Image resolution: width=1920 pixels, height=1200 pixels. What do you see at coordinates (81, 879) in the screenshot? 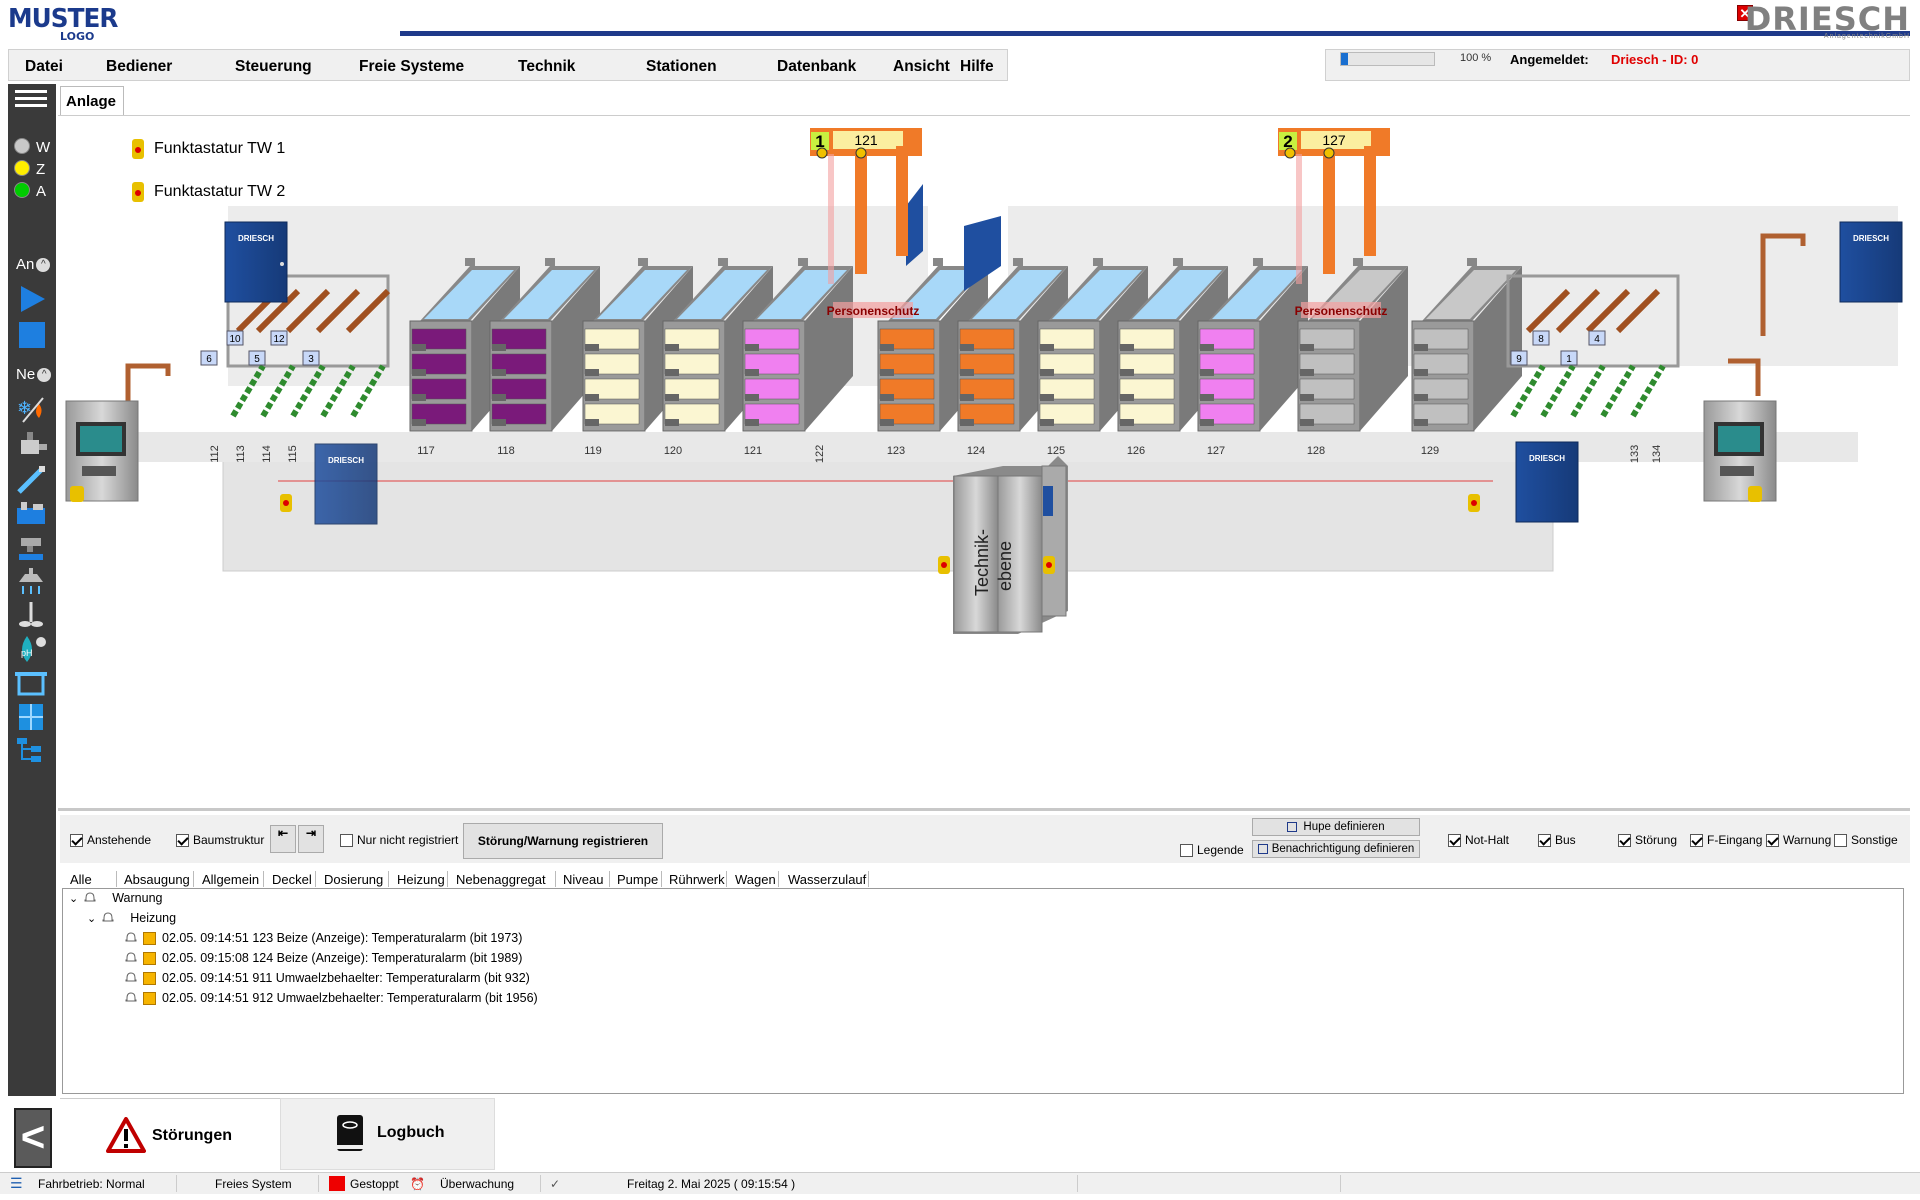
I see `tab-alle: Alle` at bounding box center [81, 879].